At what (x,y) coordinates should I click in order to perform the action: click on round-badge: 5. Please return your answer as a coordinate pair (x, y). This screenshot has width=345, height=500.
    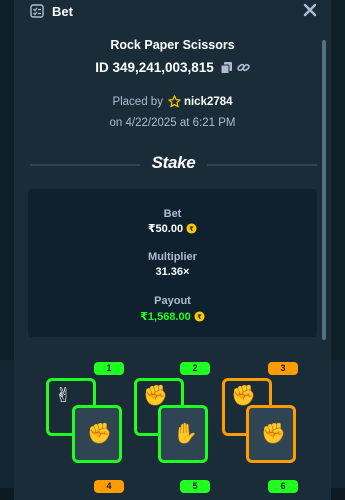
    Looking at the image, I should click on (195, 486).